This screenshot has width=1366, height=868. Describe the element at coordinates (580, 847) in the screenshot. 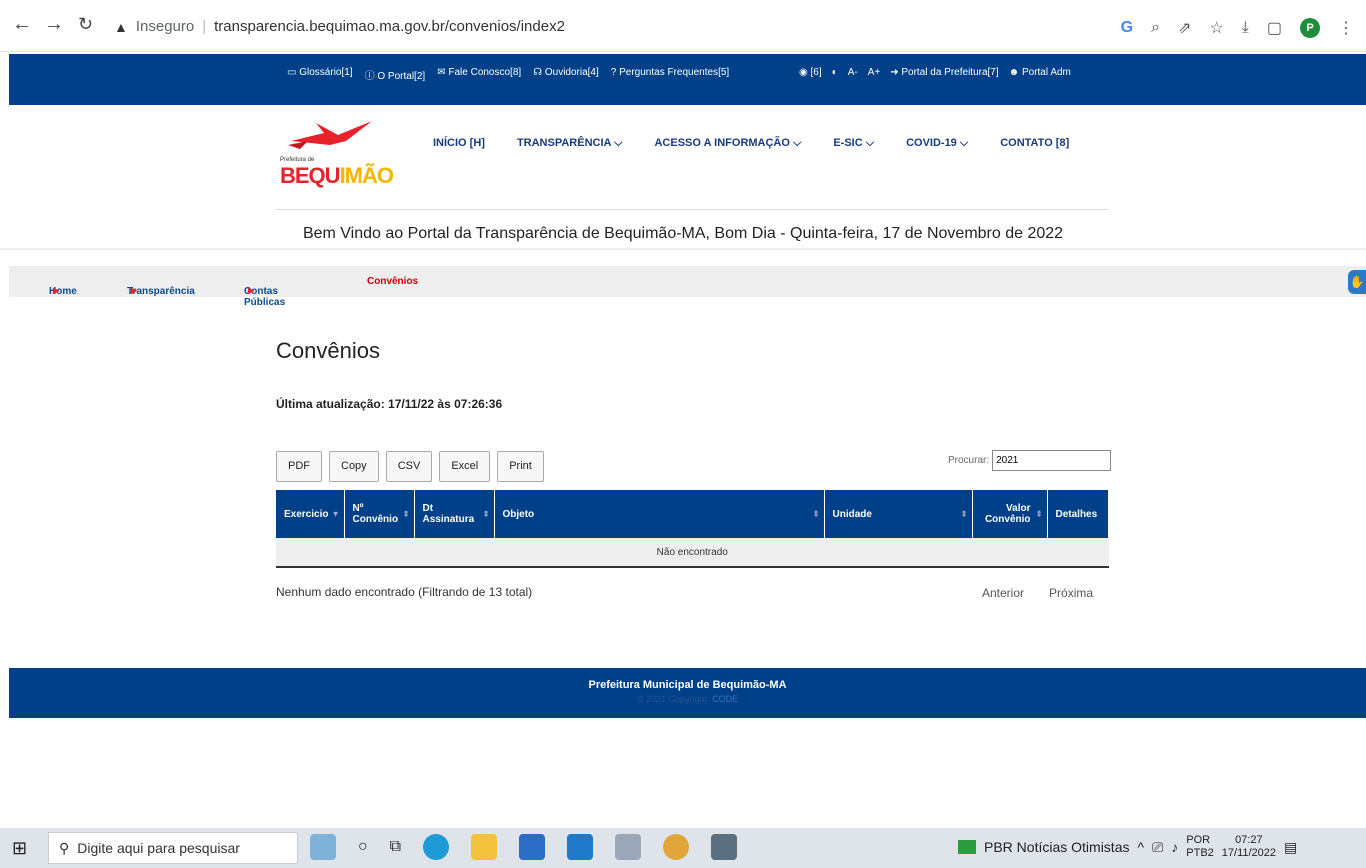

I see `mail-icon` at that location.